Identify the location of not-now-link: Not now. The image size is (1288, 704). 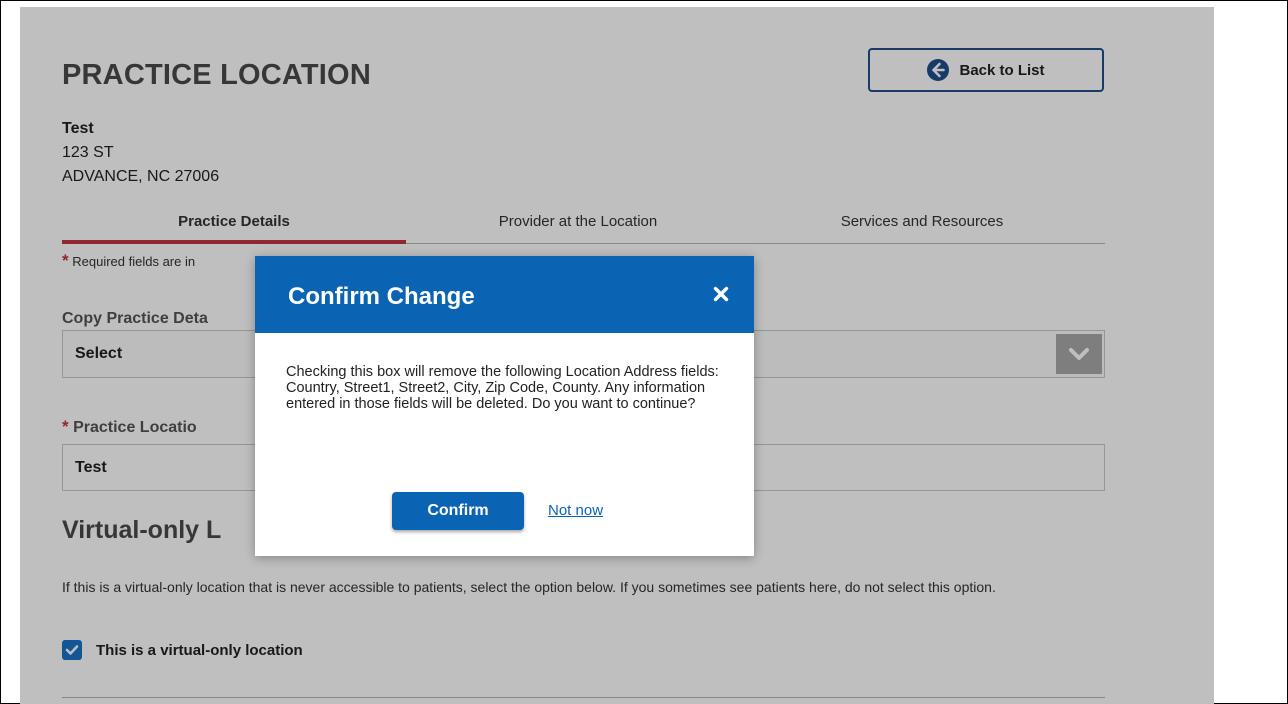
(575, 510).